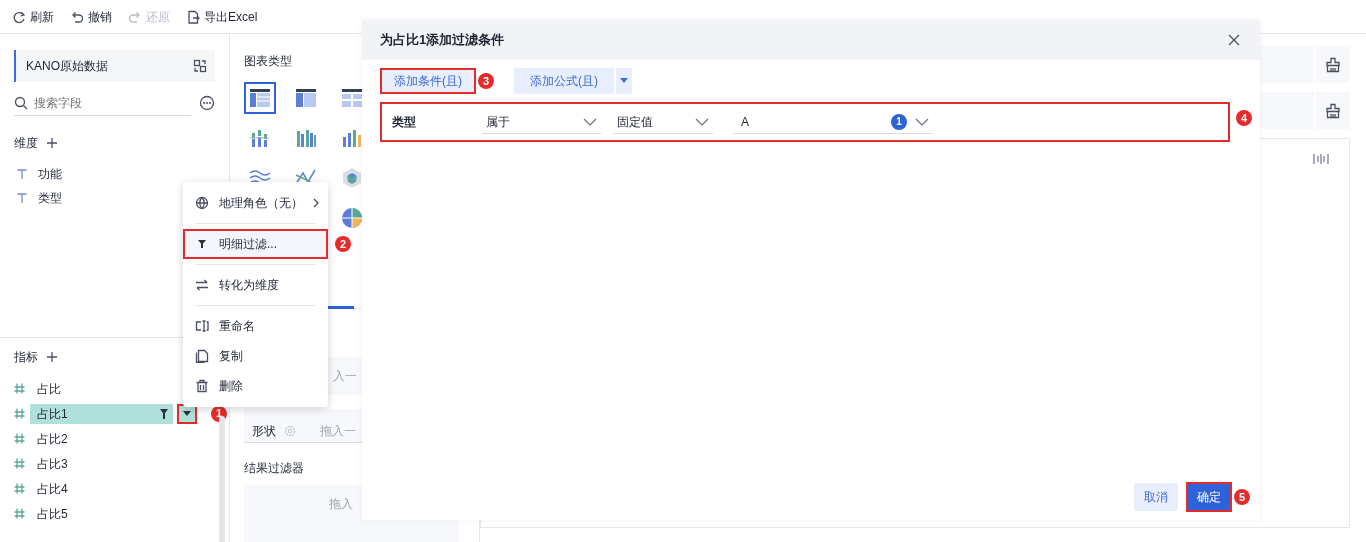 This screenshot has width=1366, height=542. I want to click on cancel-button: 取消, so click(1156, 497).